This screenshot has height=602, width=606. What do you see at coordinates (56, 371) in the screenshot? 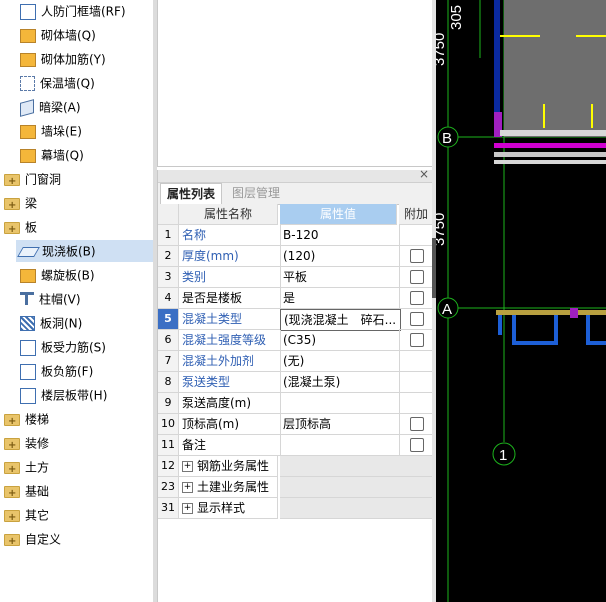
I see `tree-item-slab-negative-rebar: 板负筋(F)` at bounding box center [56, 371].